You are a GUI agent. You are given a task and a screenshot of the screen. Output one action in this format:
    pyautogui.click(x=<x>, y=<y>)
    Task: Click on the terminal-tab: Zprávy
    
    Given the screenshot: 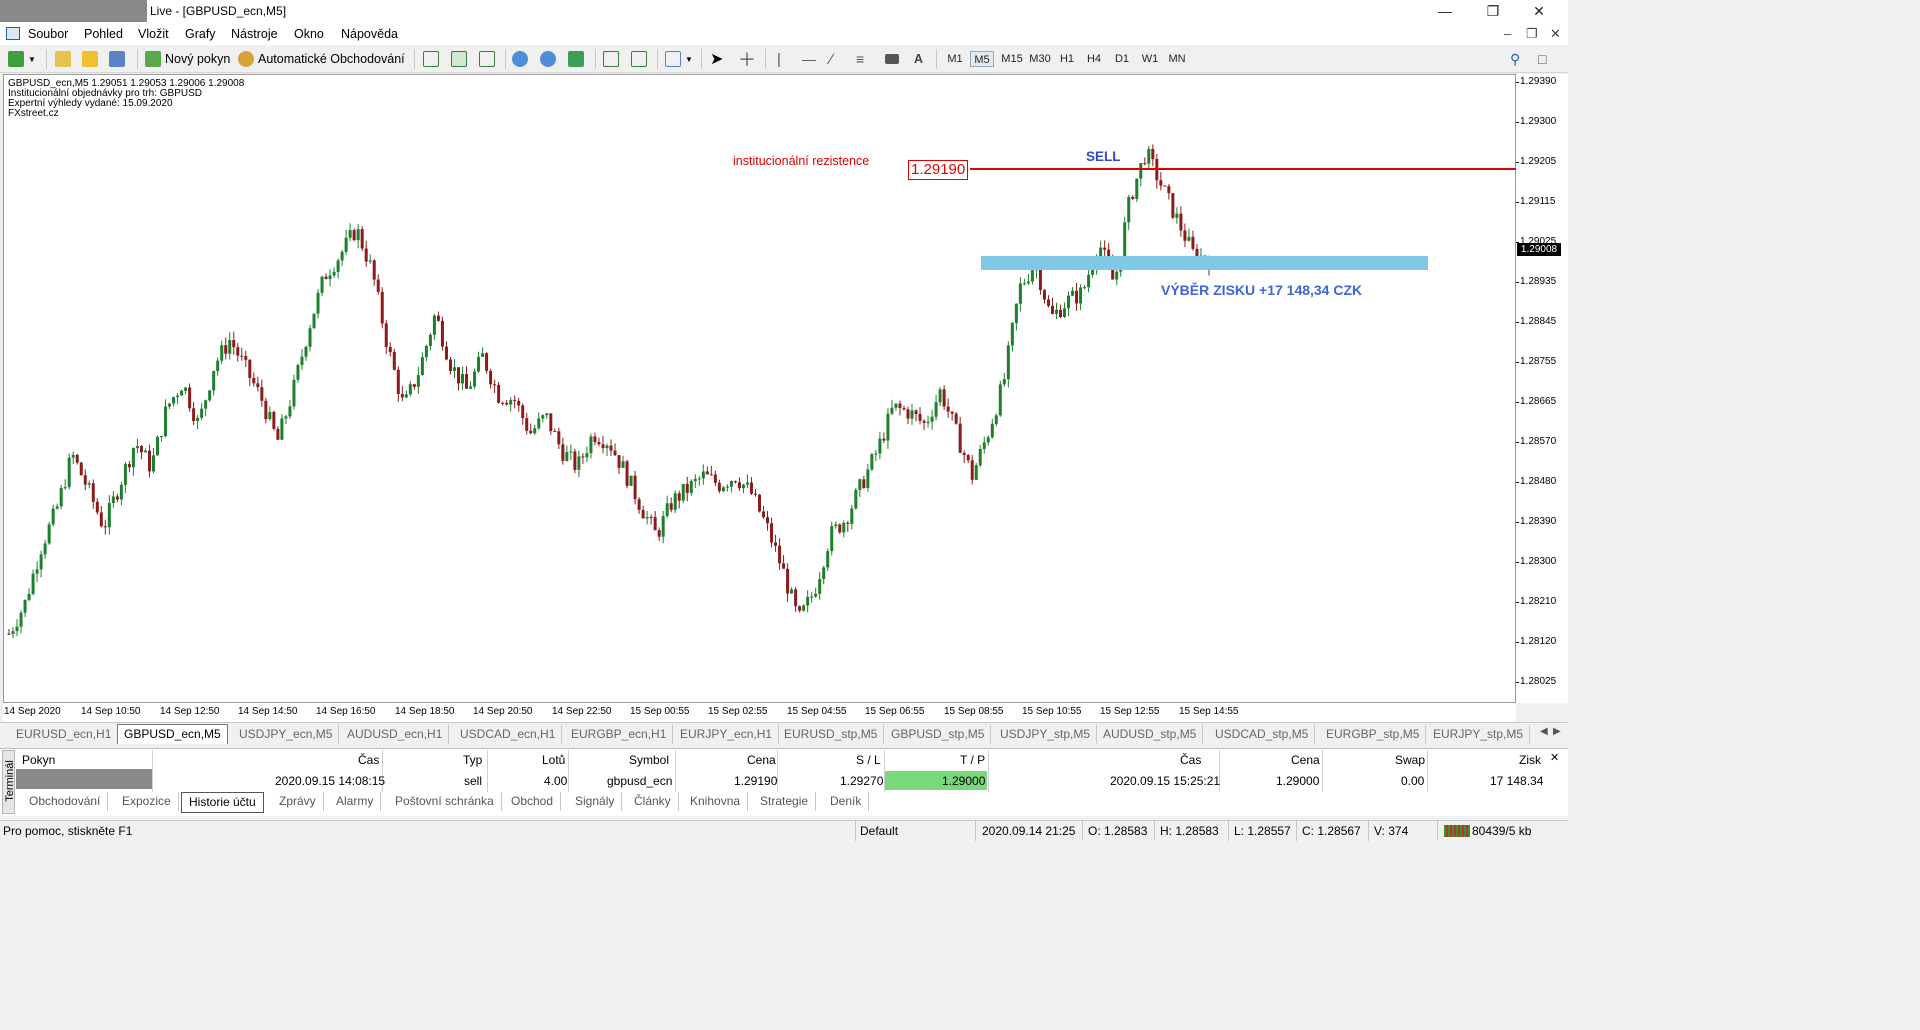 What is the action you would take?
    pyautogui.click(x=298, y=801)
    